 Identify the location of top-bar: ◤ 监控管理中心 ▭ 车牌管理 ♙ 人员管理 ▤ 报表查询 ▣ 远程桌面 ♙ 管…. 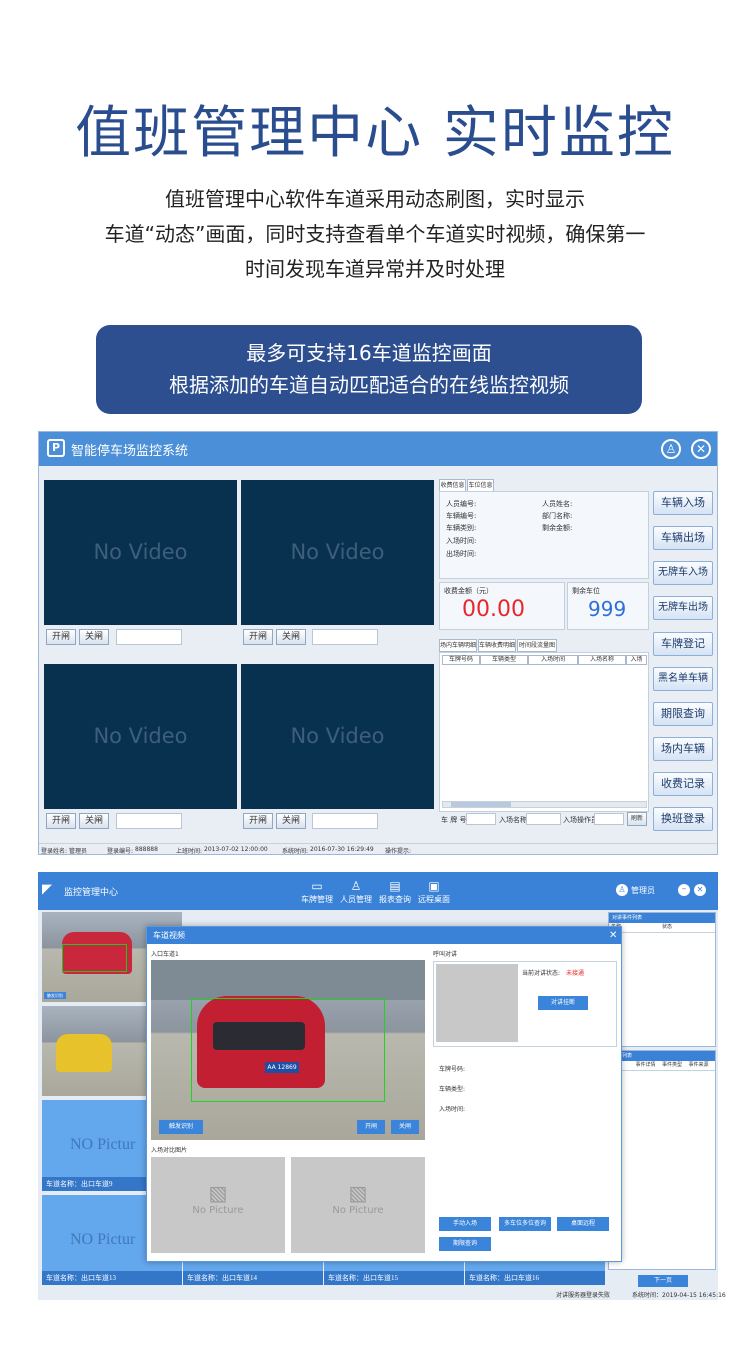
(378, 891).